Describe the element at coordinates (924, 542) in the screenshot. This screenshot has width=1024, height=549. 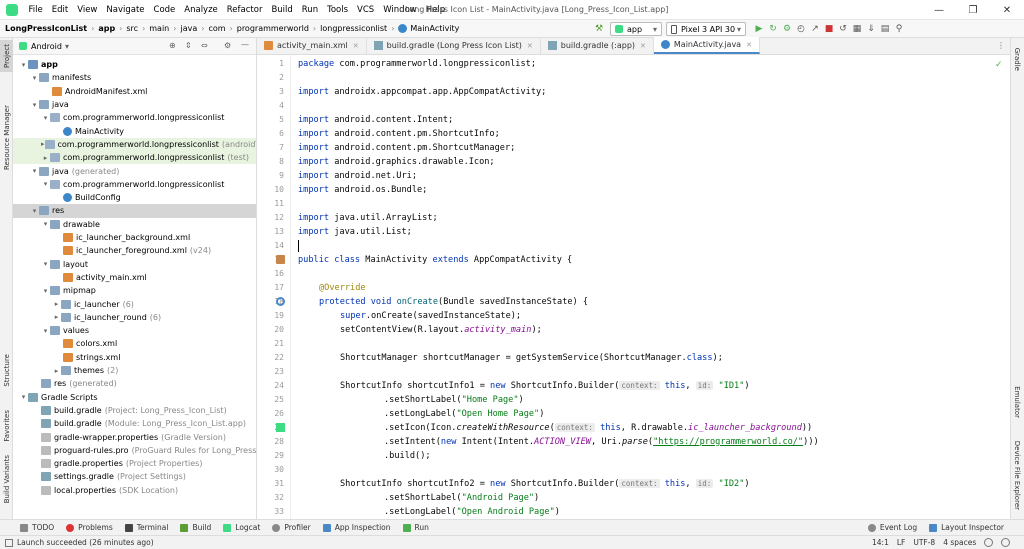
I see `file-encoding: UTF-8` at that location.